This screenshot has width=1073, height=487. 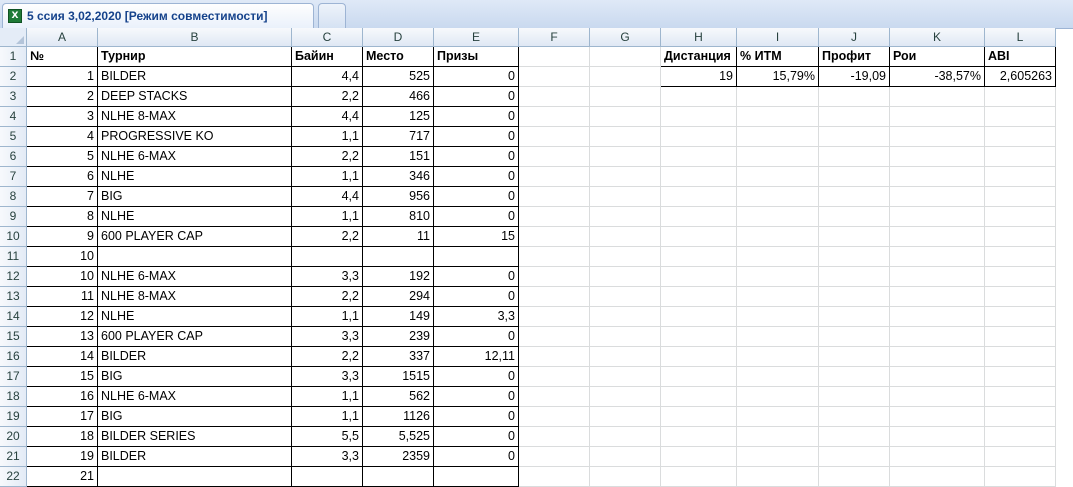 What do you see at coordinates (554, 457) in the screenshot?
I see `cell-f21` at bounding box center [554, 457].